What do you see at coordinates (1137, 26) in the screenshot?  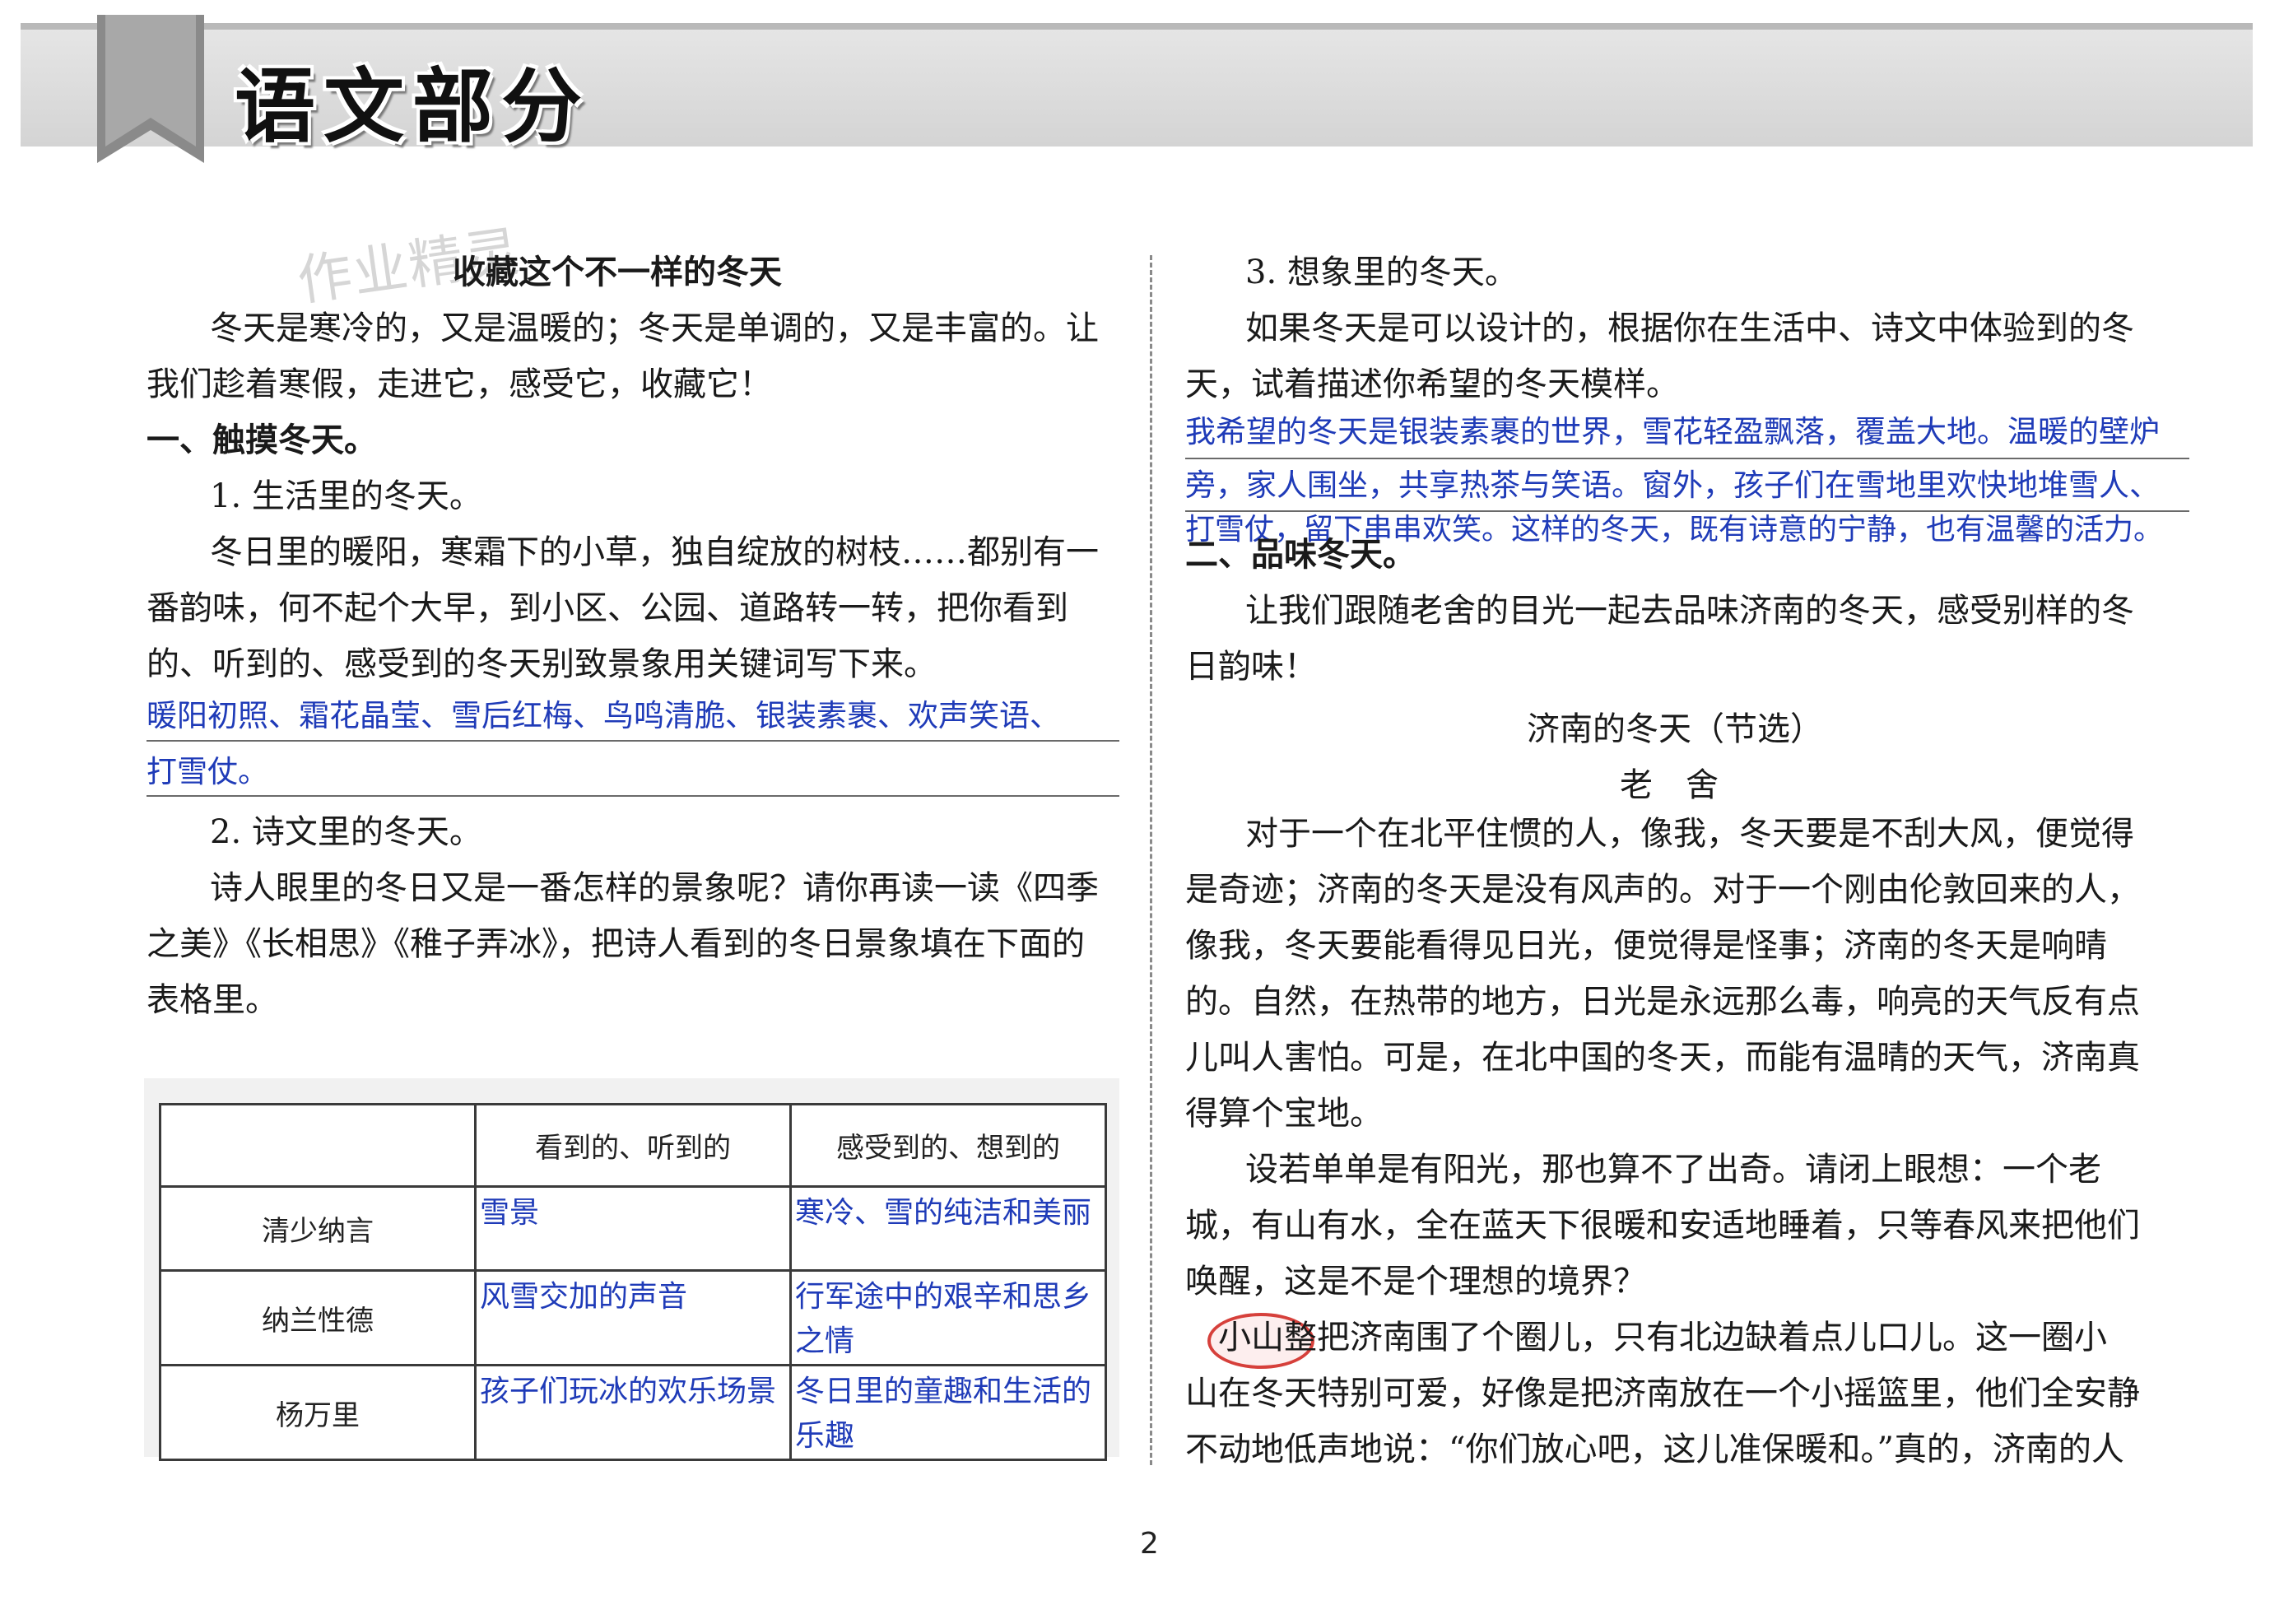 I see `header-rule` at bounding box center [1137, 26].